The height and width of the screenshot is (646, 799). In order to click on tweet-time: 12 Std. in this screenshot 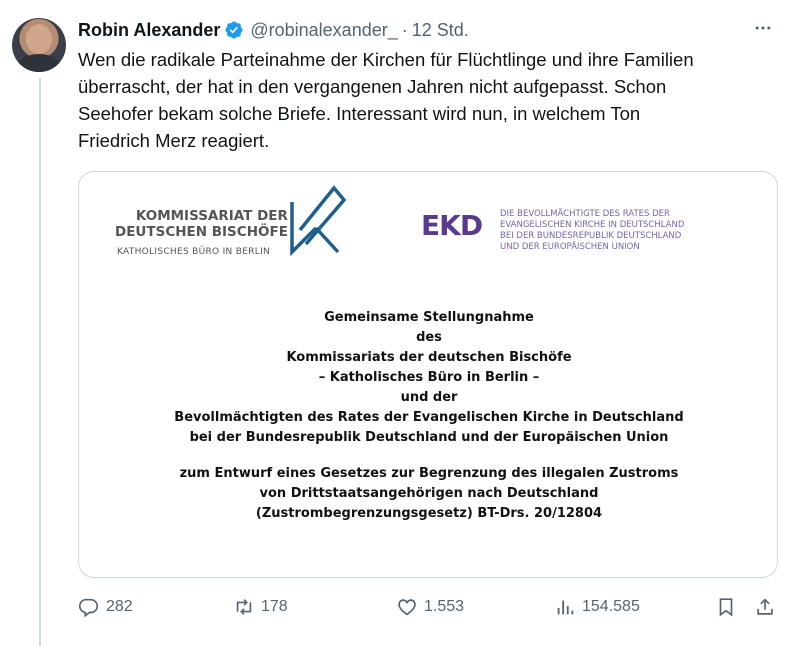, I will do `click(440, 30)`.